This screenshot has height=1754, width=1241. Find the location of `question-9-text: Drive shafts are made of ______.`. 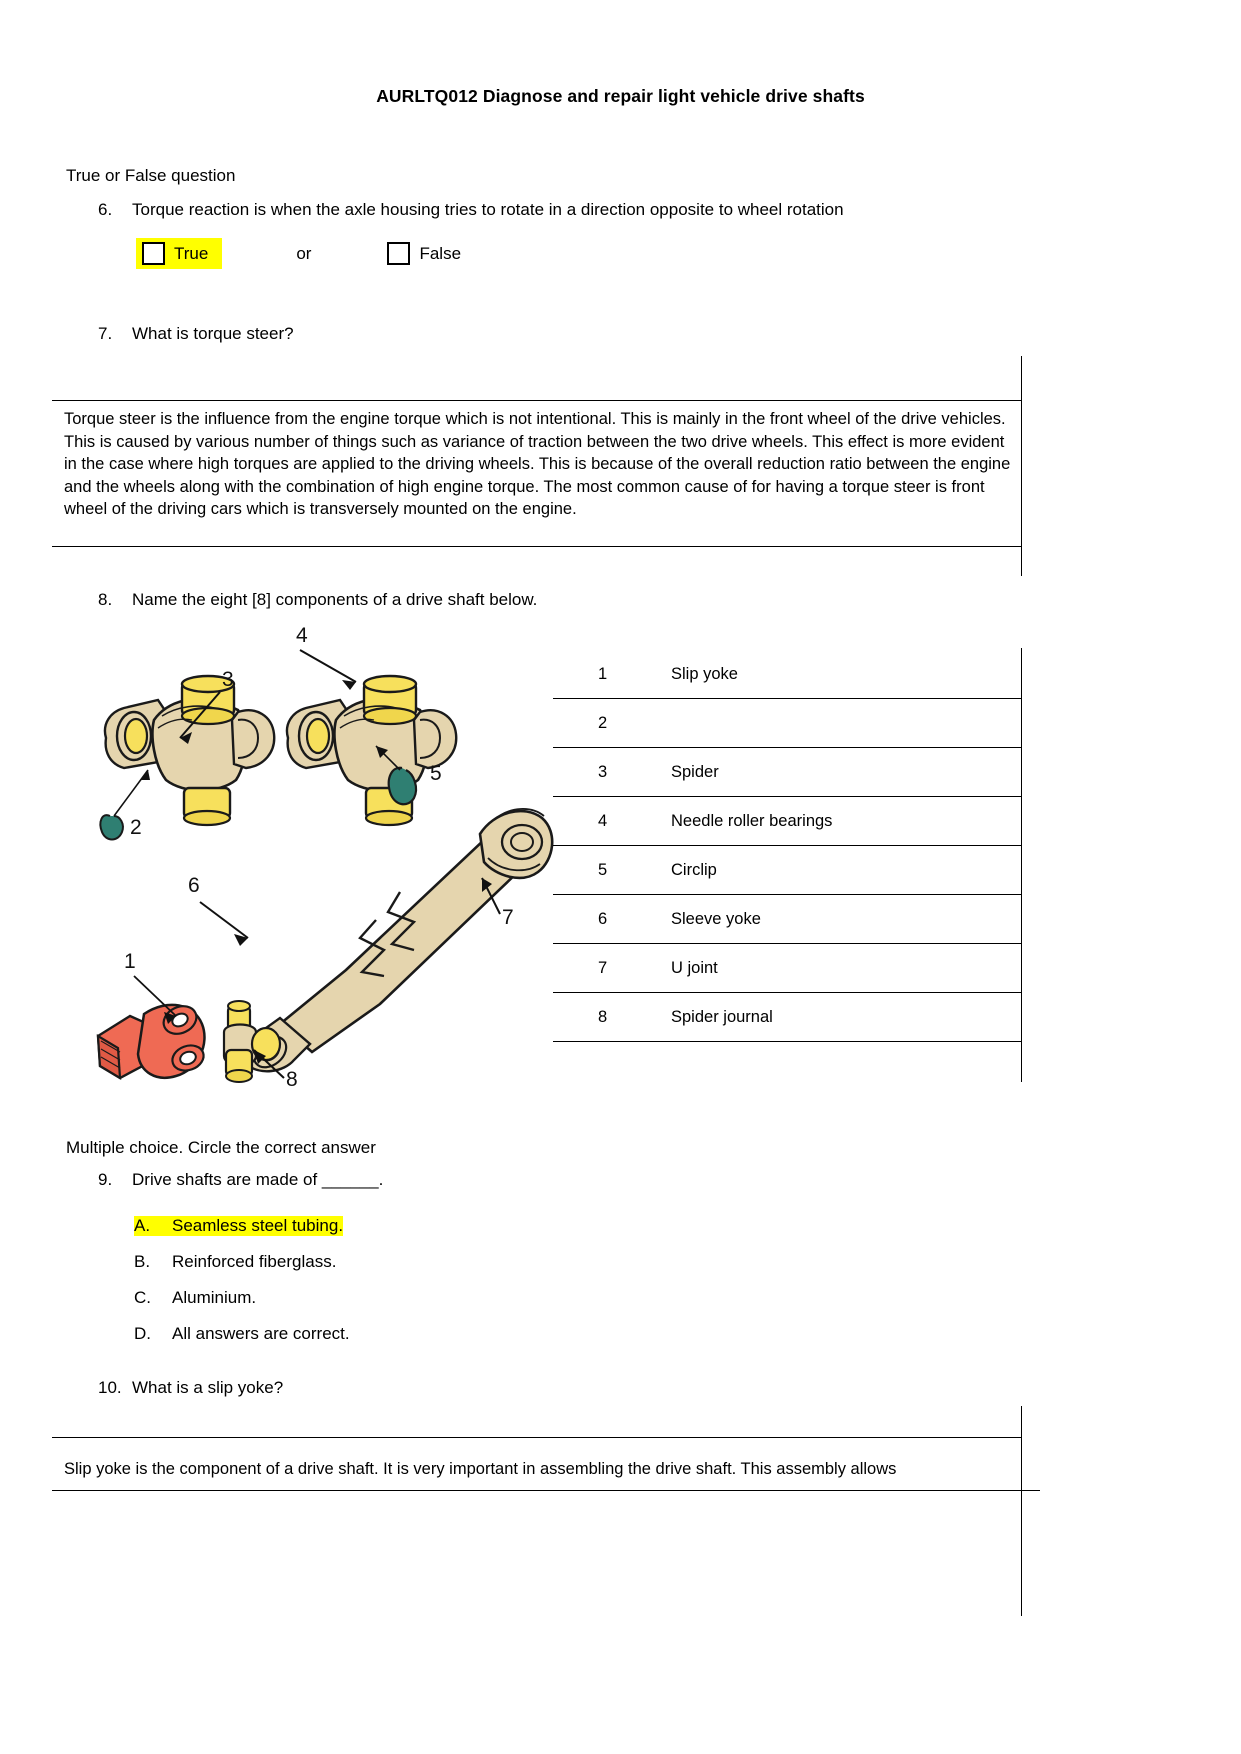

question-9-text: Drive shafts are made of ______. is located at coordinates (258, 1179).